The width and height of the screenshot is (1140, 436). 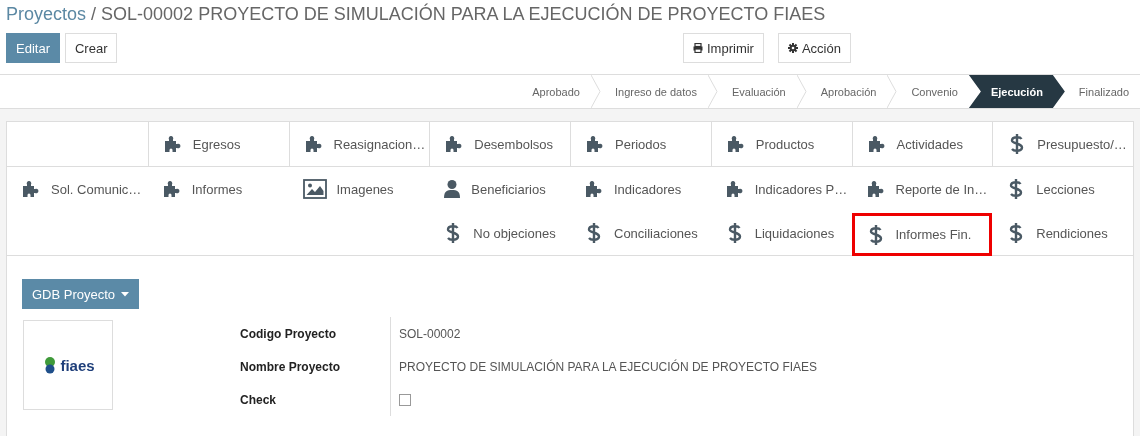 What do you see at coordinates (781, 144) in the screenshot?
I see `smart-button: Productos` at bounding box center [781, 144].